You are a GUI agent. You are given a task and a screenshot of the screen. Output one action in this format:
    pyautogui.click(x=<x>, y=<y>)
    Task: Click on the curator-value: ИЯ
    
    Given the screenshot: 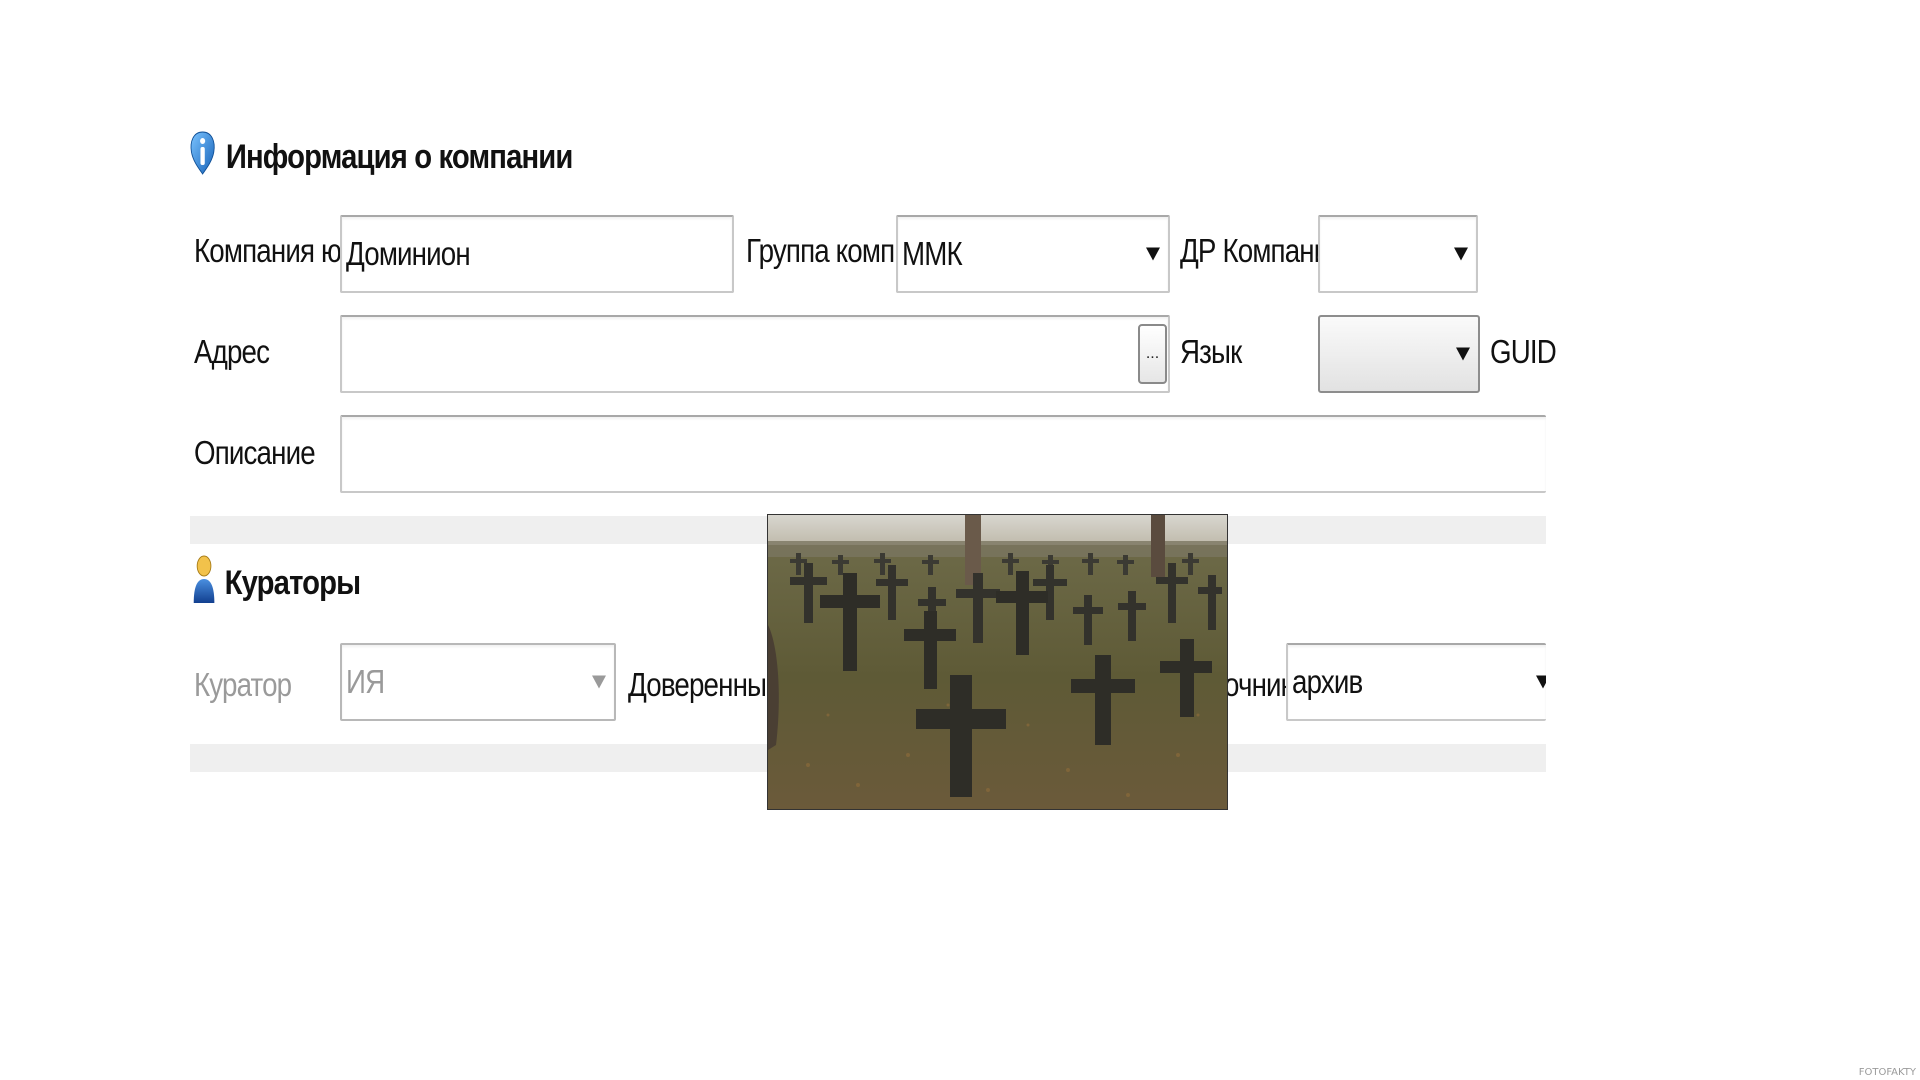 What is the action you would take?
    pyautogui.click(x=365, y=681)
    